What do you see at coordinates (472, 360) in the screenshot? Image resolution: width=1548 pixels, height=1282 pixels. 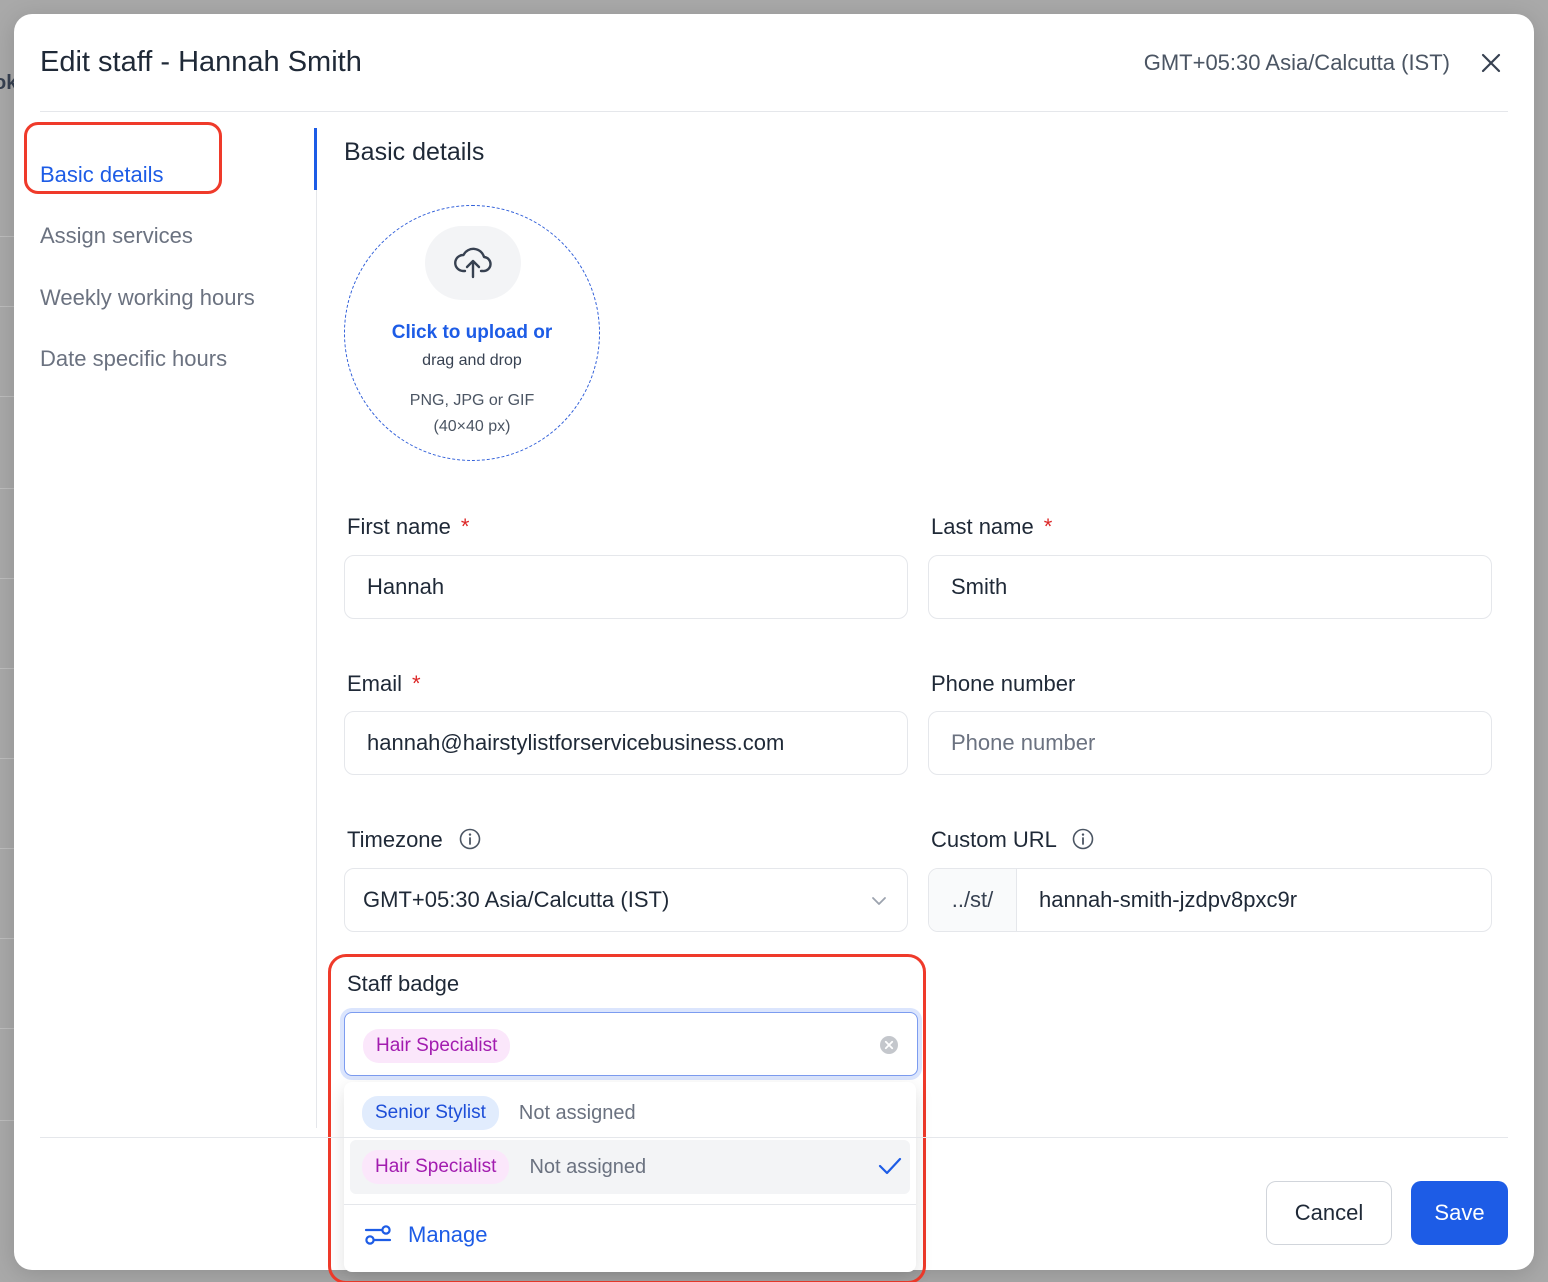 I see `upload-subtext: drag and drop` at bounding box center [472, 360].